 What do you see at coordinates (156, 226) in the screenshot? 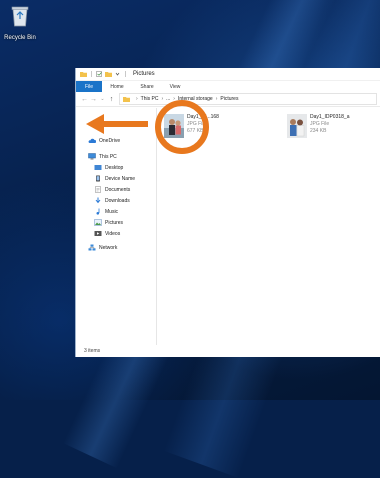
I see `pane-divider` at bounding box center [156, 226].